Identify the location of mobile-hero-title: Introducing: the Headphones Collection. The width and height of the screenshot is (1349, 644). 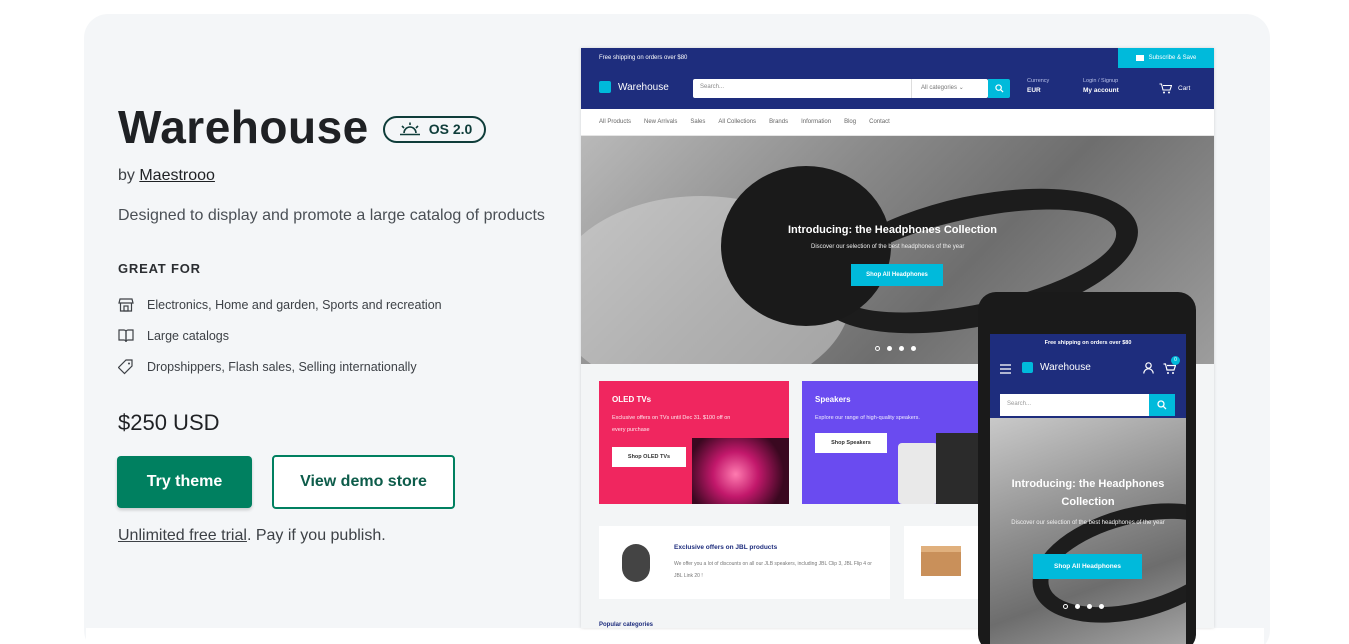
(1088, 493).